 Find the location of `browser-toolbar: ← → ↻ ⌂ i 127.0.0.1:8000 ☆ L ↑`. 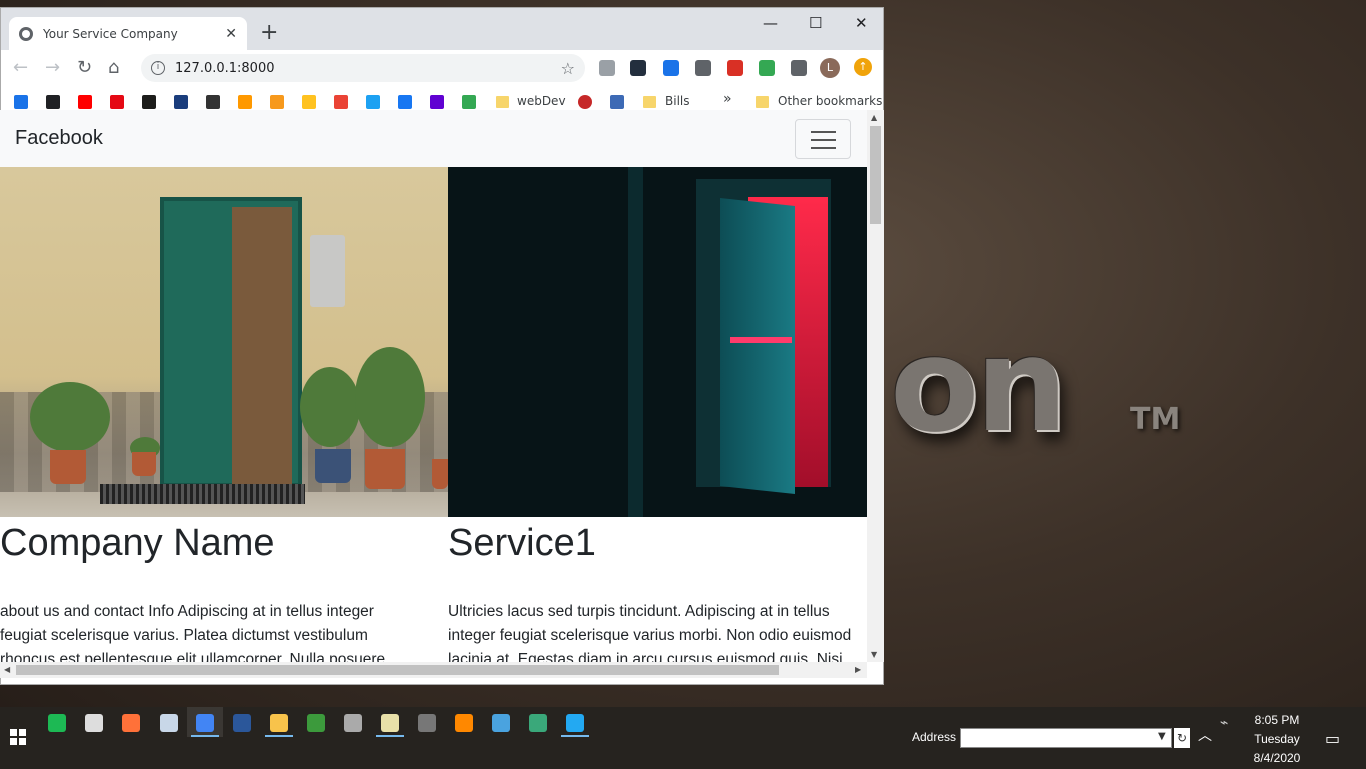

browser-toolbar: ← → ↻ ⌂ i 127.0.0.1:8000 ☆ L ↑ is located at coordinates (442, 68).